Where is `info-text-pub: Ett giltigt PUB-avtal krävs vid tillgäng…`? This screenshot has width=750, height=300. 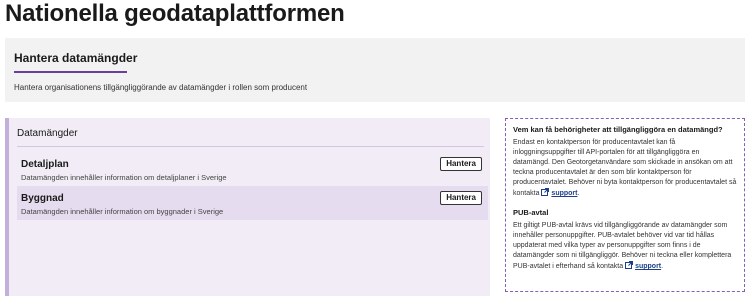 info-text-pub: Ett giltigt PUB-avtal krävs vid tillgäng… is located at coordinates (625, 246).